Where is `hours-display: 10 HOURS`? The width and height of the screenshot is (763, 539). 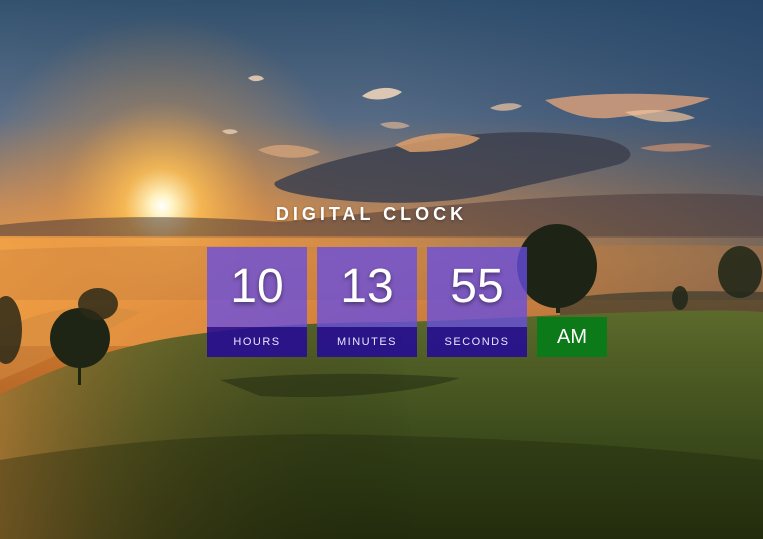
hours-display: 10 HOURS is located at coordinates (257, 302).